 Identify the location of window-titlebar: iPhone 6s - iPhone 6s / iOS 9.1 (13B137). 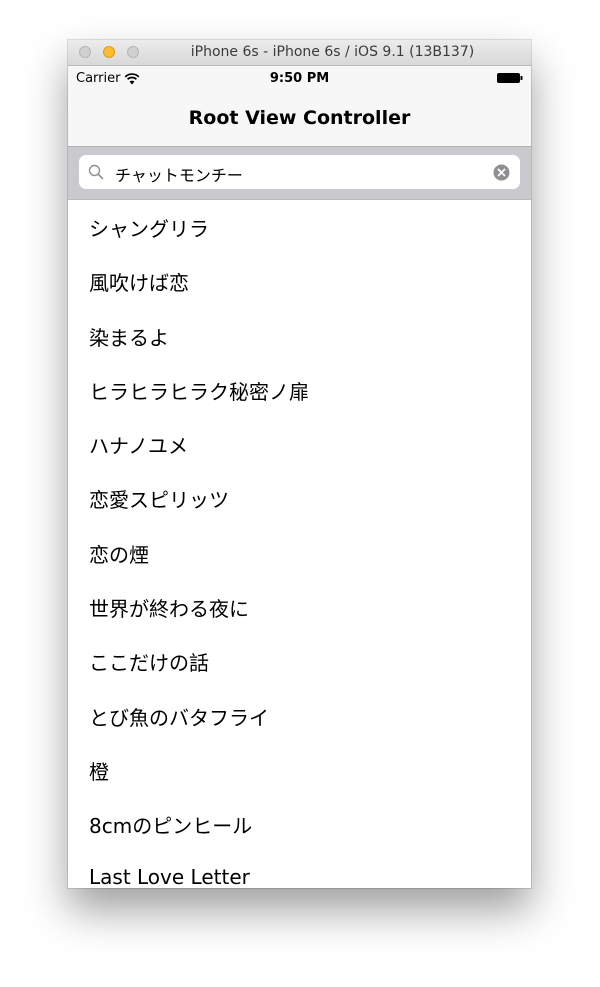
(299, 53).